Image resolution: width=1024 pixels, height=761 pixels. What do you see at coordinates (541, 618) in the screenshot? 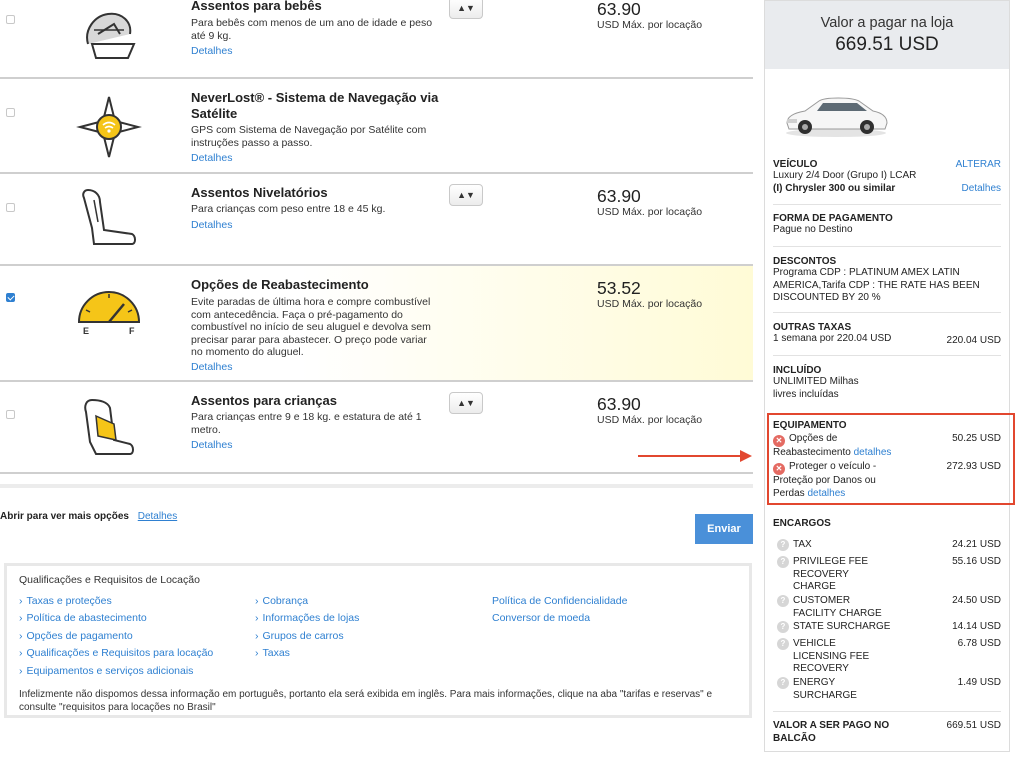
I see `qual-link: Conversor de moeda` at bounding box center [541, 618].